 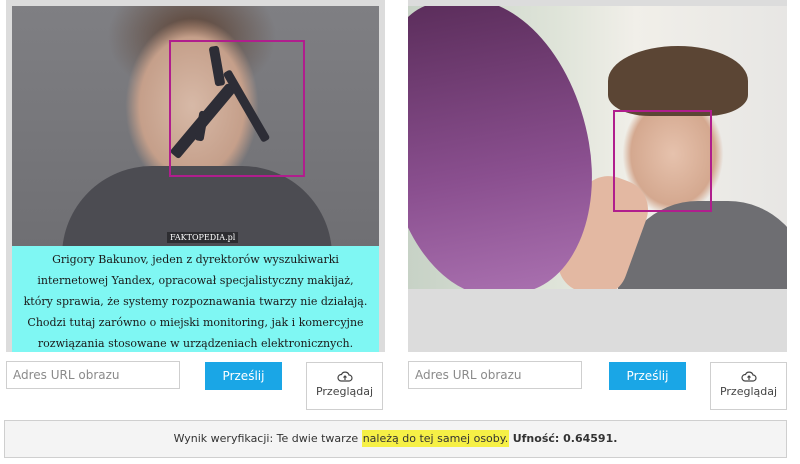 I want to click on right-image-url-input, so click(x=495, y=375).